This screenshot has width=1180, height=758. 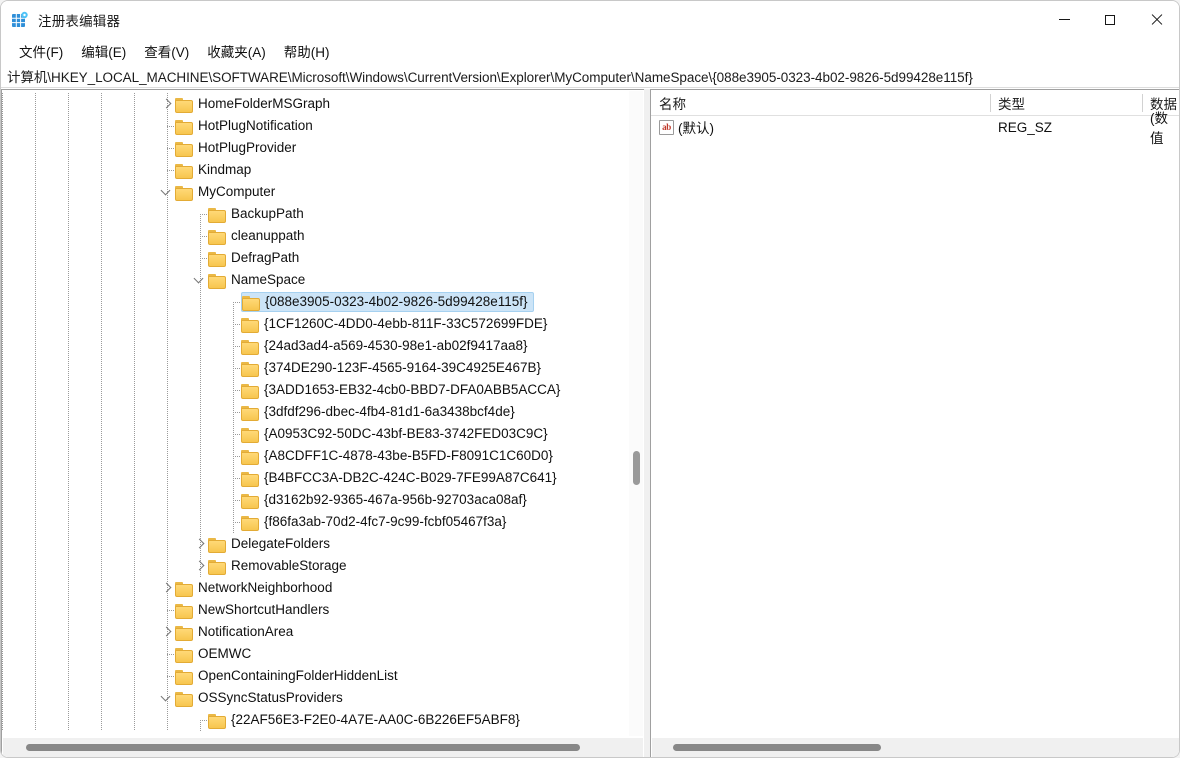 What do you see at coordinates (406, 323) in the screenshot?
I see `tree-item-label: {1CF1260C-4DD0-4ebb-811F-33C572699FDE}` at bounding box center [406, 323].